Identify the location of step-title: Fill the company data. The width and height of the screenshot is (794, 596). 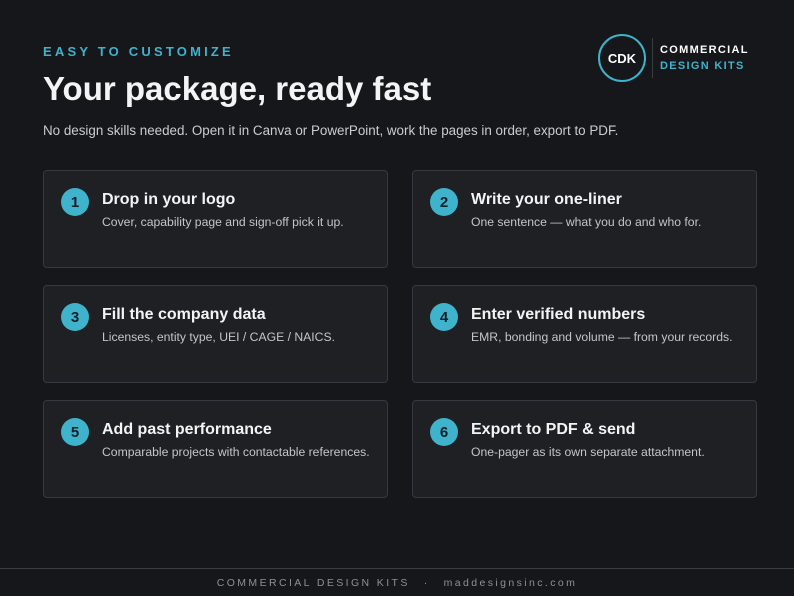
(184, 314).